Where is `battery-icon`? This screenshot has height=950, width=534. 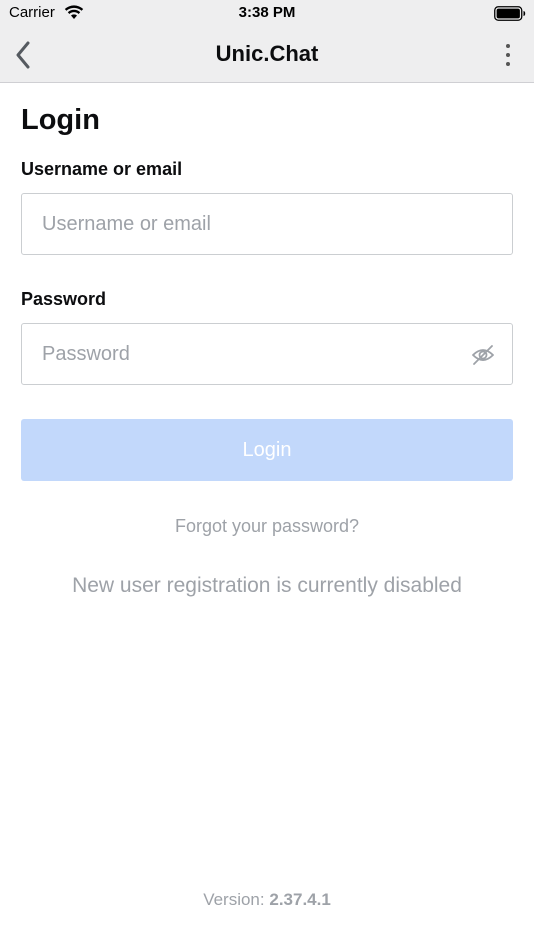 battery-icon is located at coordinates (510, 16).